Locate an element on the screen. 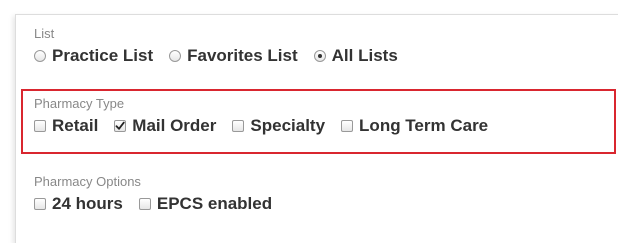  checkbox-label: Retail is located at coordinates (75, 125).